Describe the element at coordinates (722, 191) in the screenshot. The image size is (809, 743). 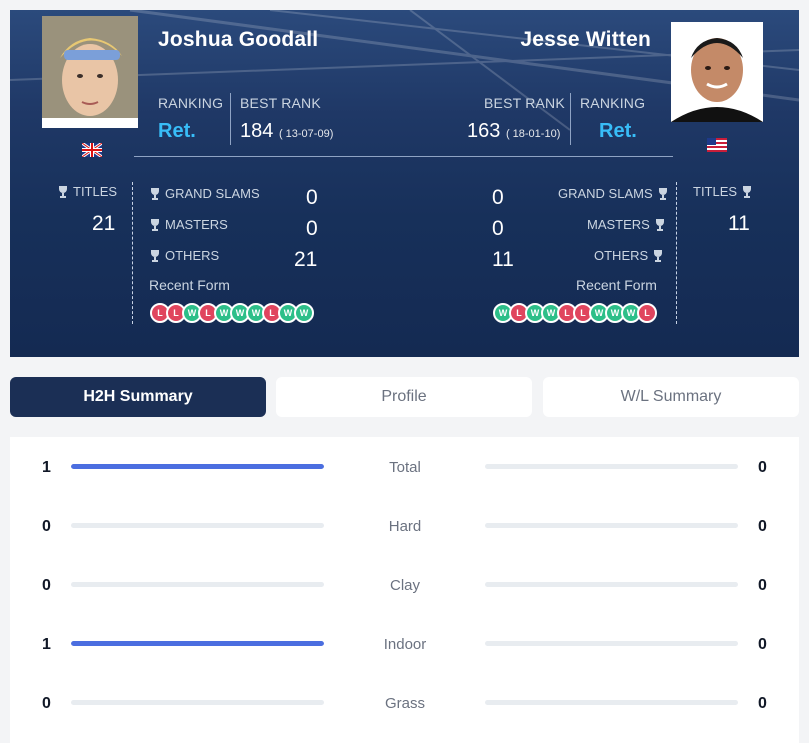
I see `titles-label-right: TITLES` at that location.